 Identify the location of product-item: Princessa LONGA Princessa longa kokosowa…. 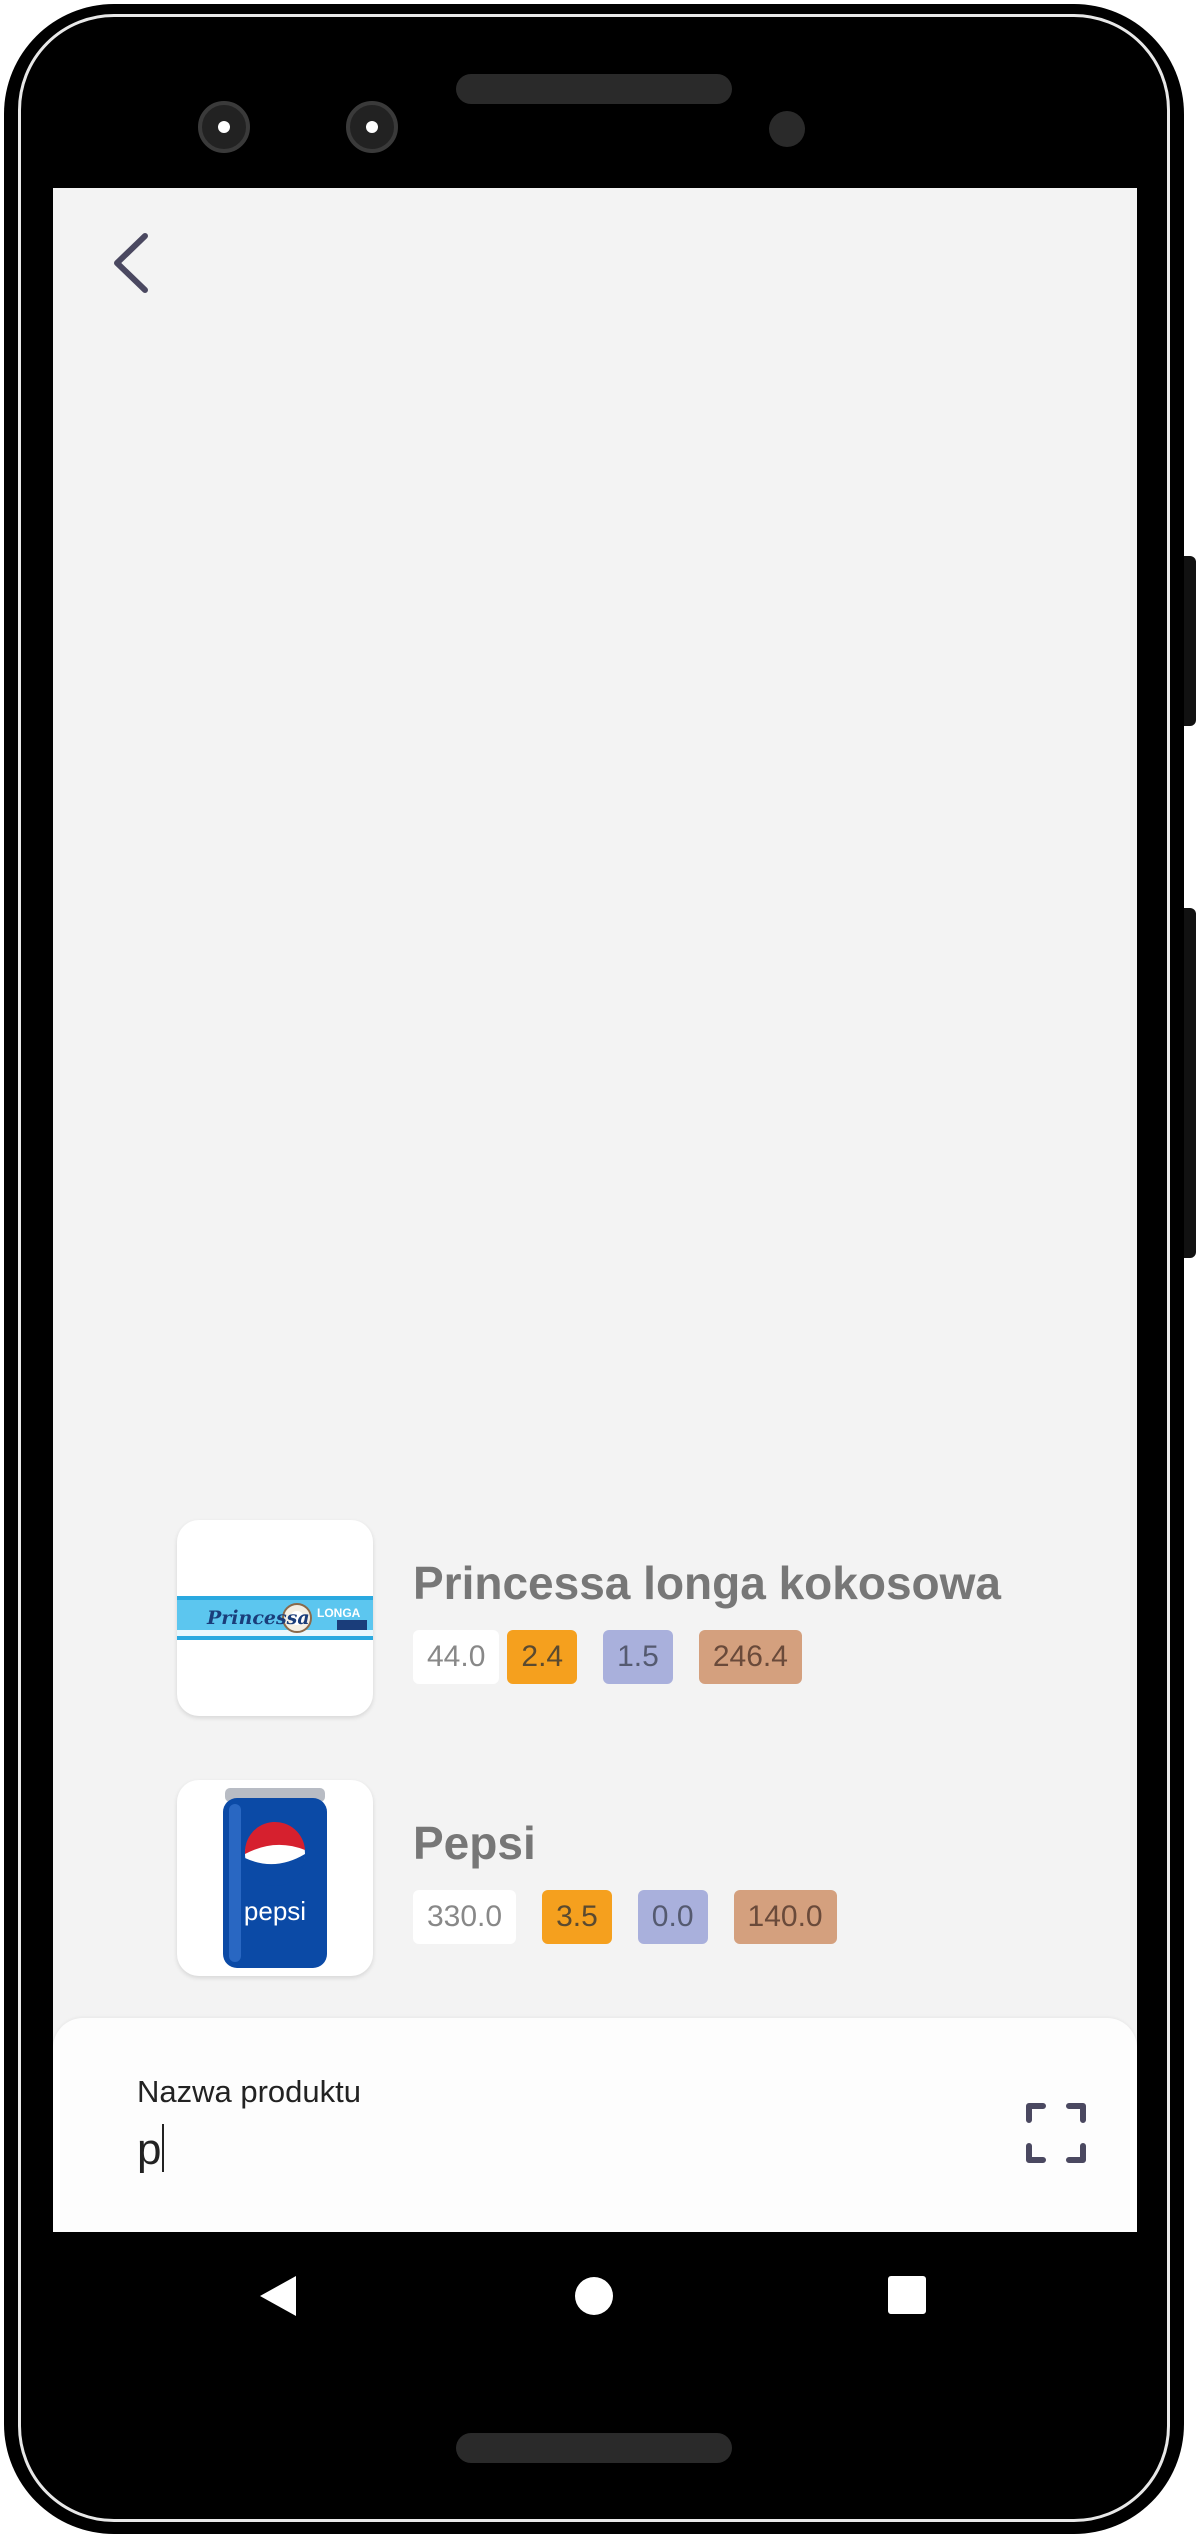
(647, 1618).